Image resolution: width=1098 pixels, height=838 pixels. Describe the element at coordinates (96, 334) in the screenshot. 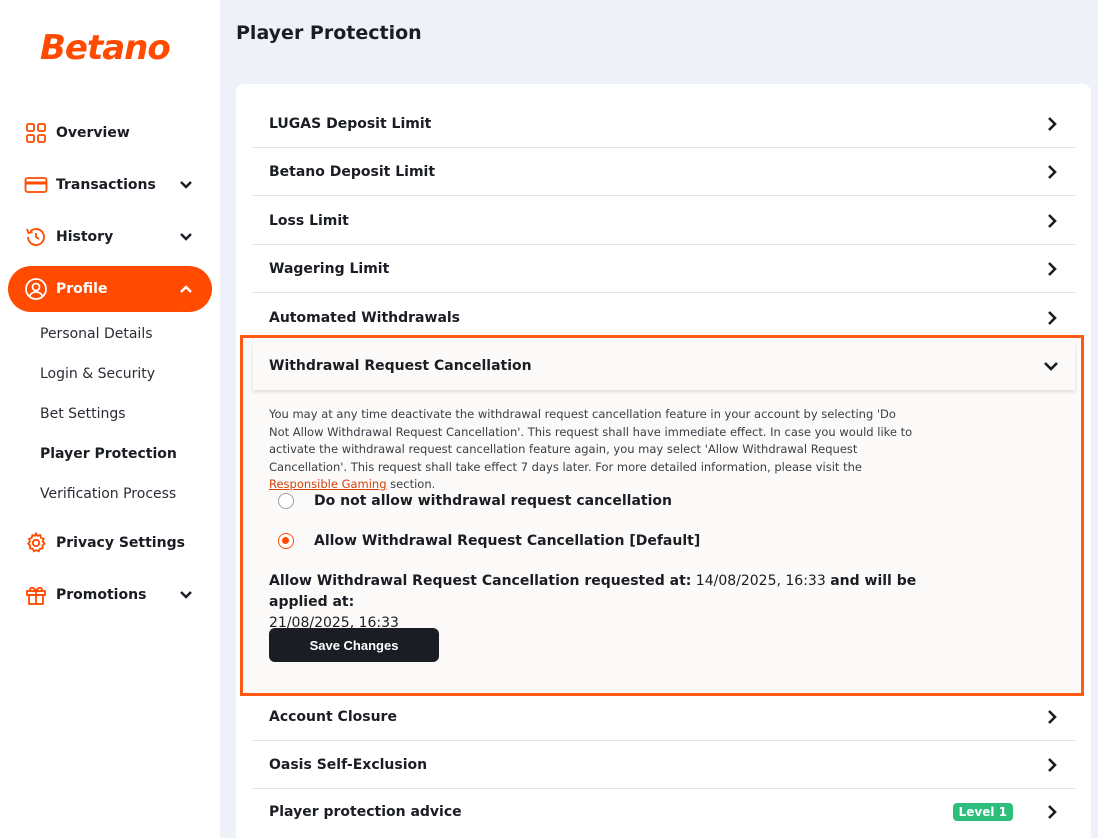

I see `sidebar-subitem-personal-details: Personal Details` at that location.